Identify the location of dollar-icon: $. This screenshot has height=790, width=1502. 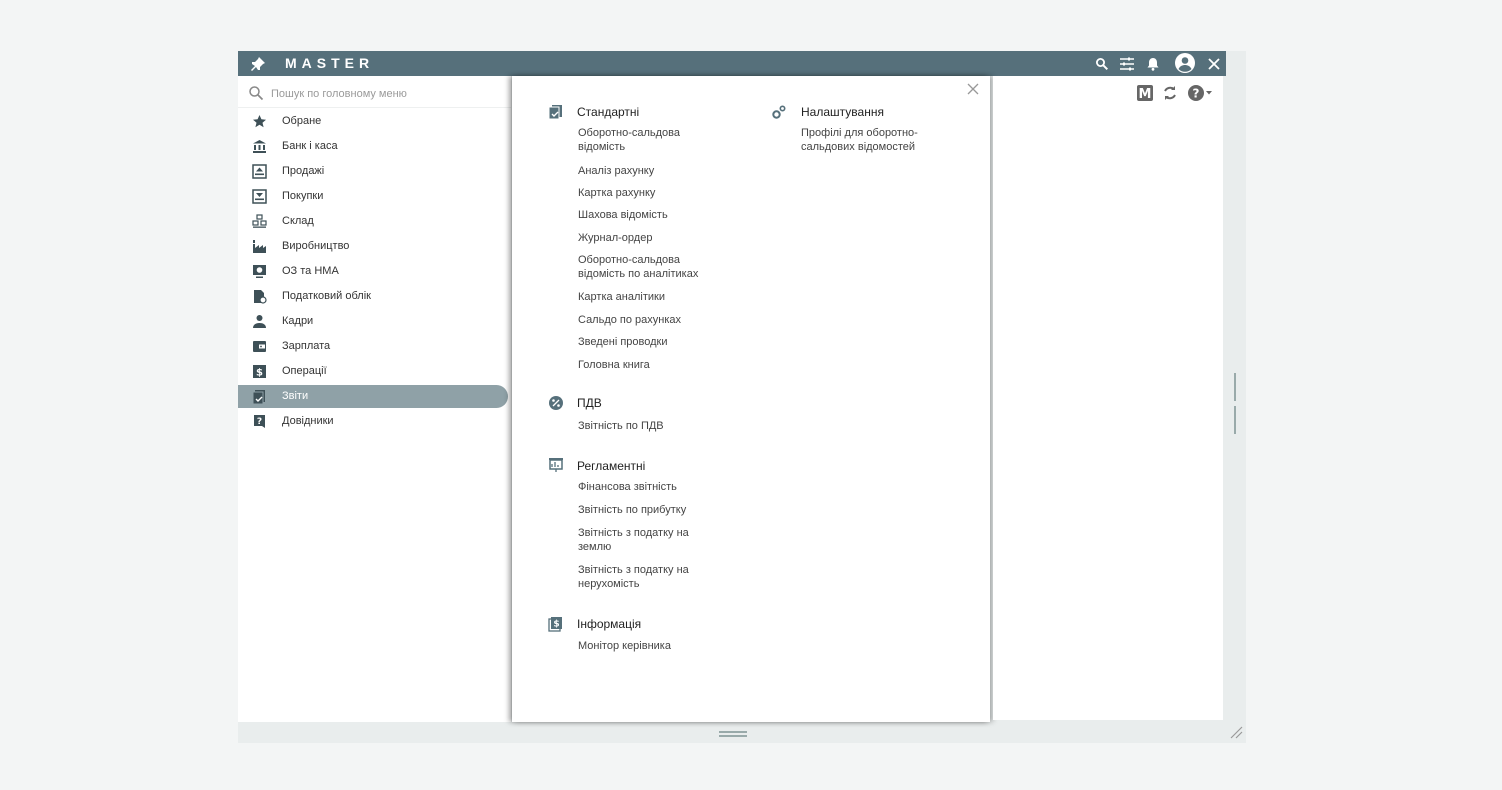
(259, 371).